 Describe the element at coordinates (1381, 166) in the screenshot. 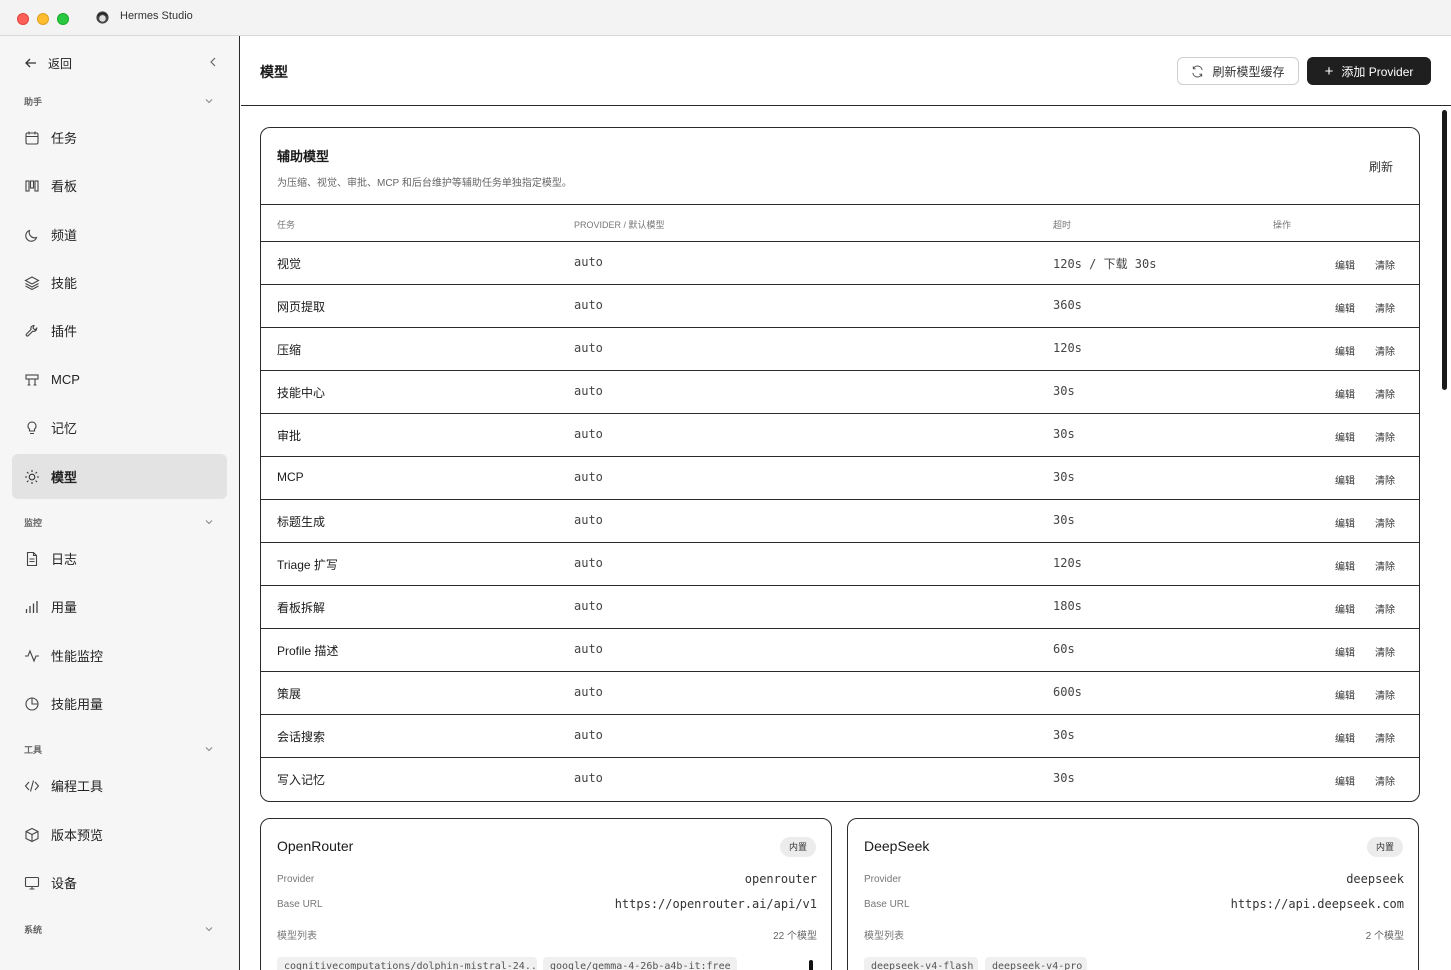

I see `aux-refresh-button: 刷新` at that location.